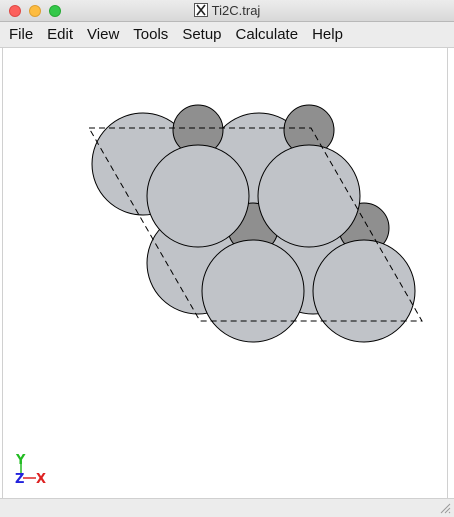  I want to click on menu-view: View, so click(103, 35).